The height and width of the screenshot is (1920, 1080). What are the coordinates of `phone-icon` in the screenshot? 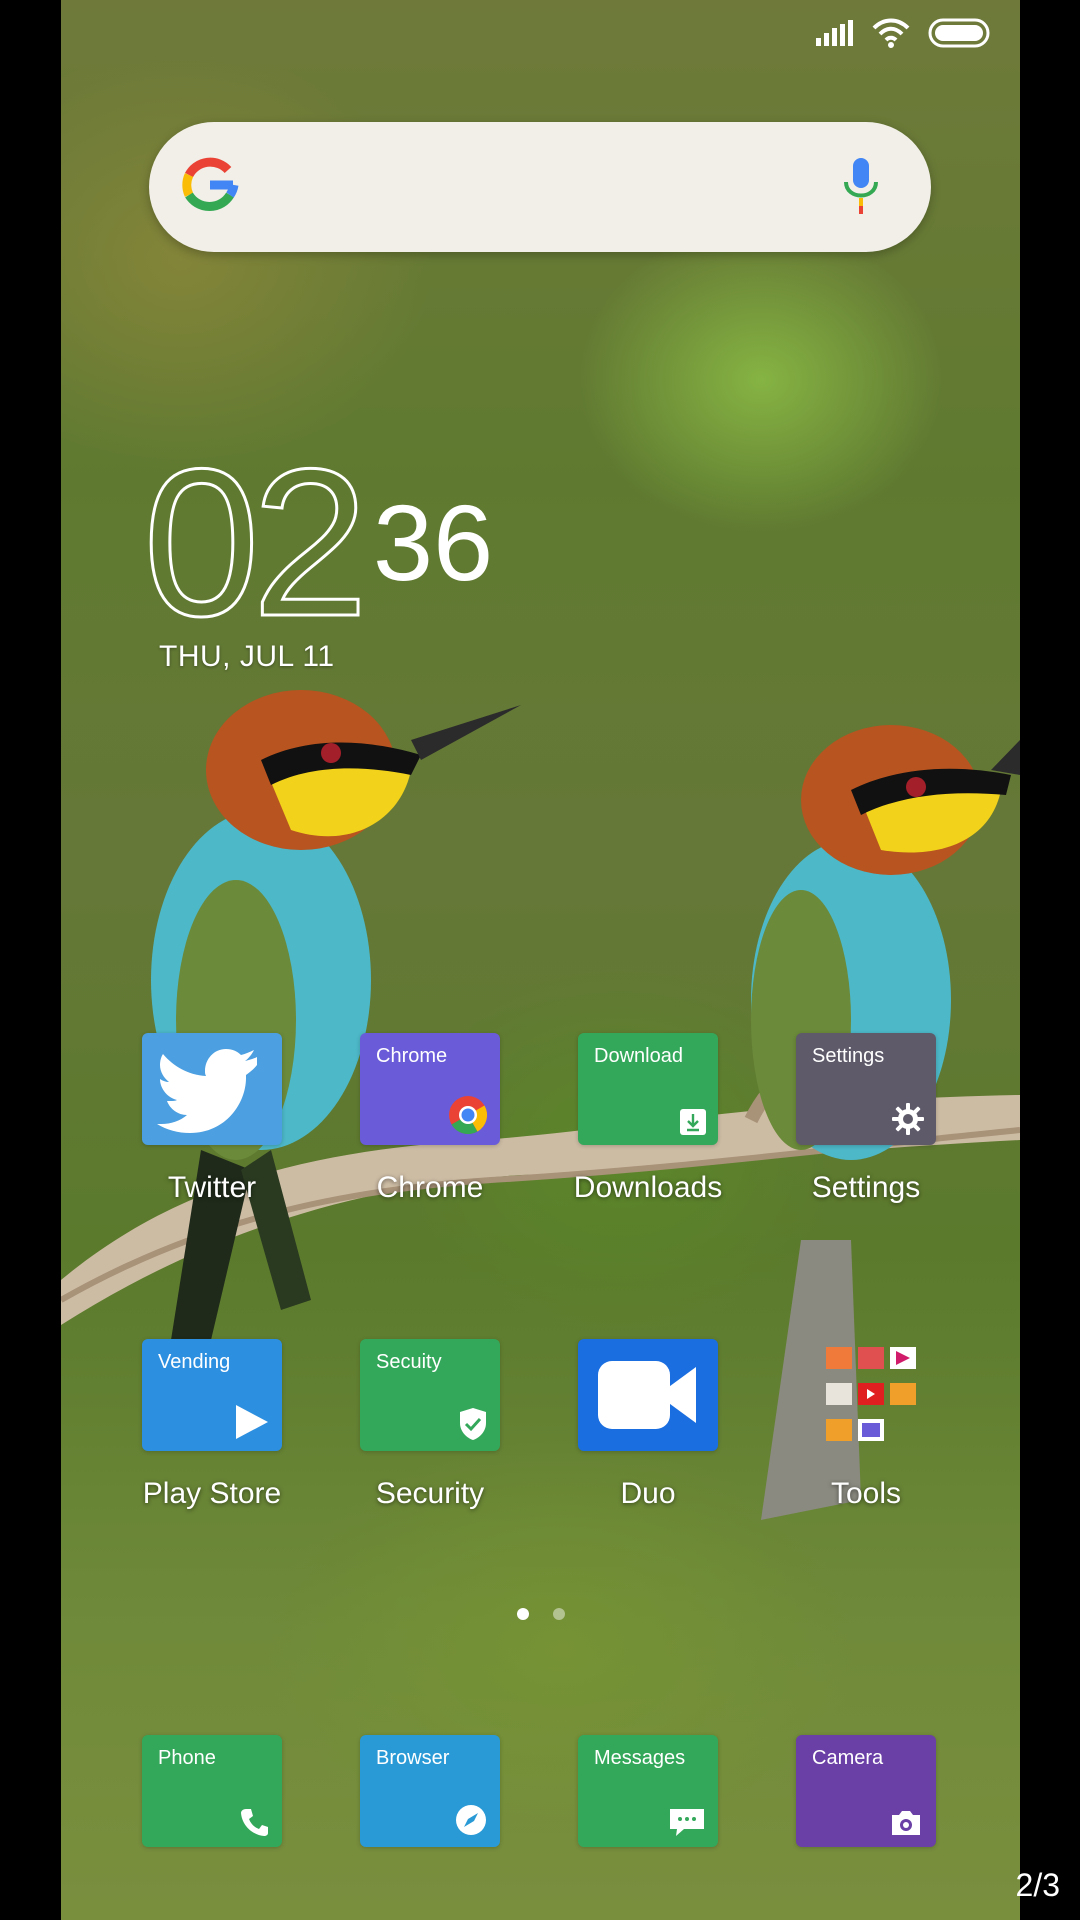 It's located at (254, 1822).